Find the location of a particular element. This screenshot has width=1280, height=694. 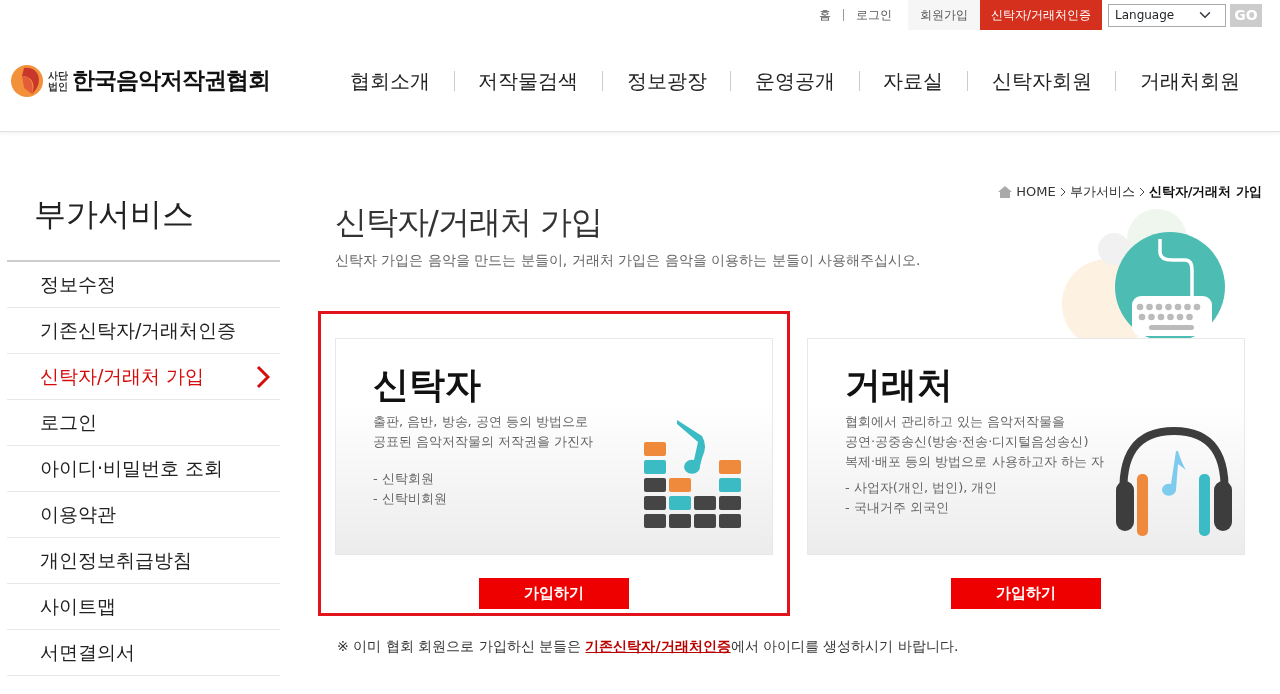

card-title: 거래처 is located at coordinates (899, 384).